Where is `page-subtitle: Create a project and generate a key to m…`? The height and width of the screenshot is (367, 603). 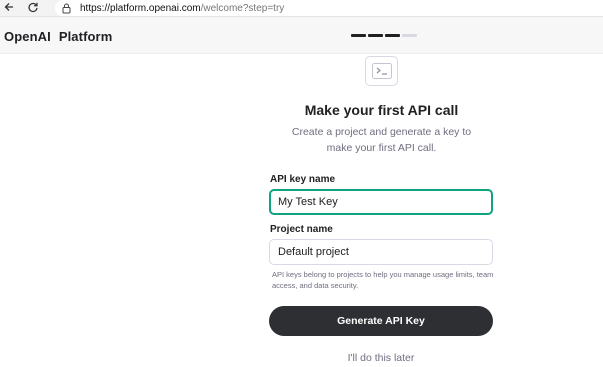 page-subtitle: Create a project and generate a key to m… is located at coordinates (381, 140).